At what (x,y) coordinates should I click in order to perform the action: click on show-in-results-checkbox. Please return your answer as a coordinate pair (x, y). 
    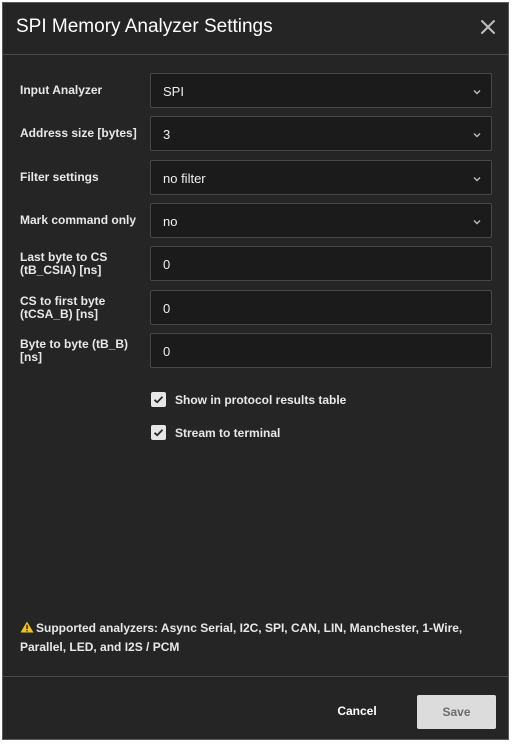
    Looking at the image, I should click on (158, 399).